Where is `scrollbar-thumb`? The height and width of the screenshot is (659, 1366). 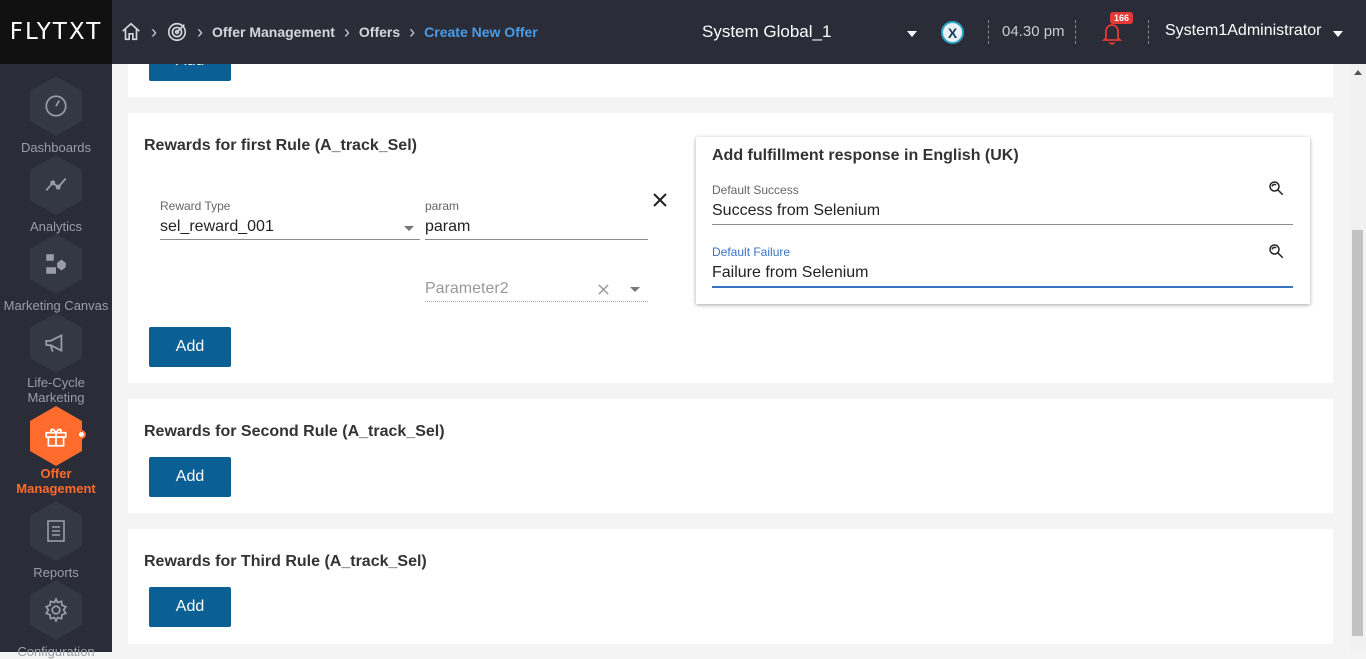 scrollbar-thumb is located at coordinates (1357, 433).